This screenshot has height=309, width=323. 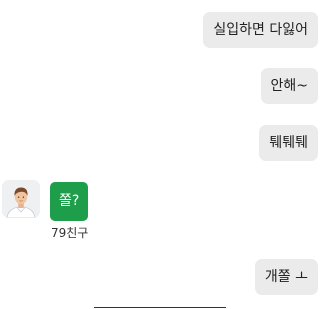 What do you see at coordinates (260, 30) in the screenshot?
I see `outgoing-message: 실입하면 다잃어` at bounding box center [260, 30].